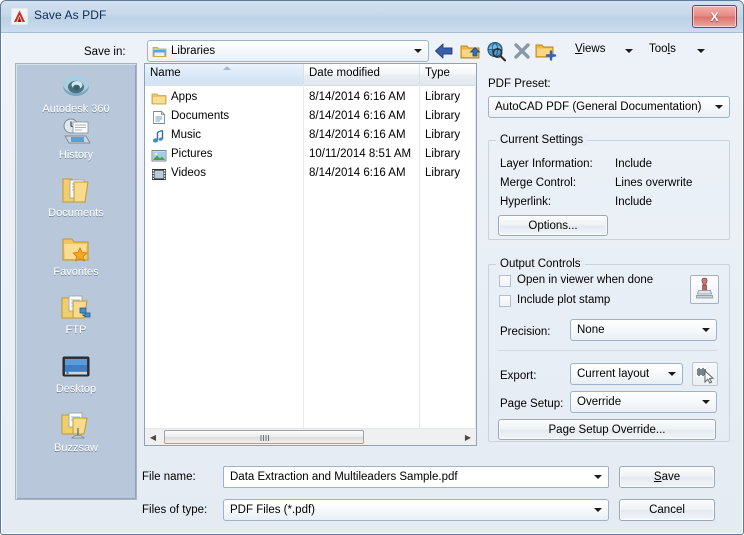  I want to click on merge-control-label: Merge Control:, so click(538, 183).